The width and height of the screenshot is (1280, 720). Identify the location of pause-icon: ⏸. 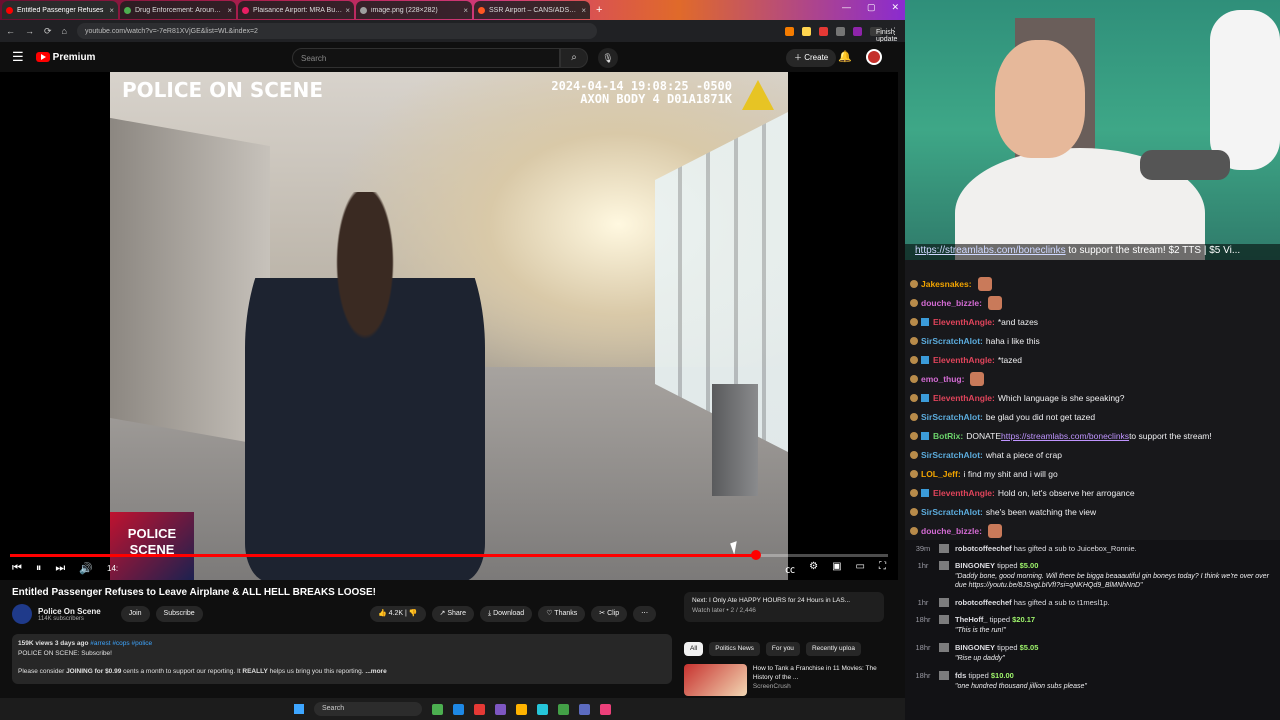
(39, 568).